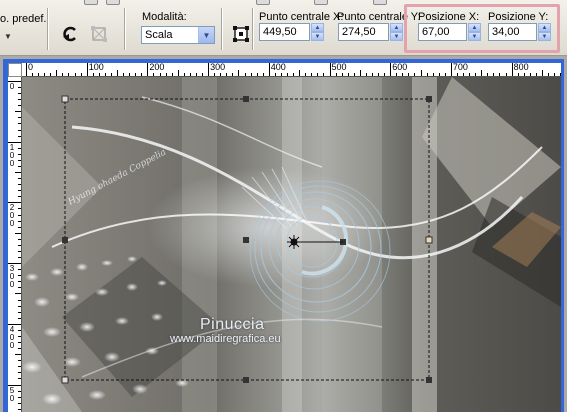 This screenshot has height=412, width=567. I want to click on anchor-box-icon, so click(241, 34).